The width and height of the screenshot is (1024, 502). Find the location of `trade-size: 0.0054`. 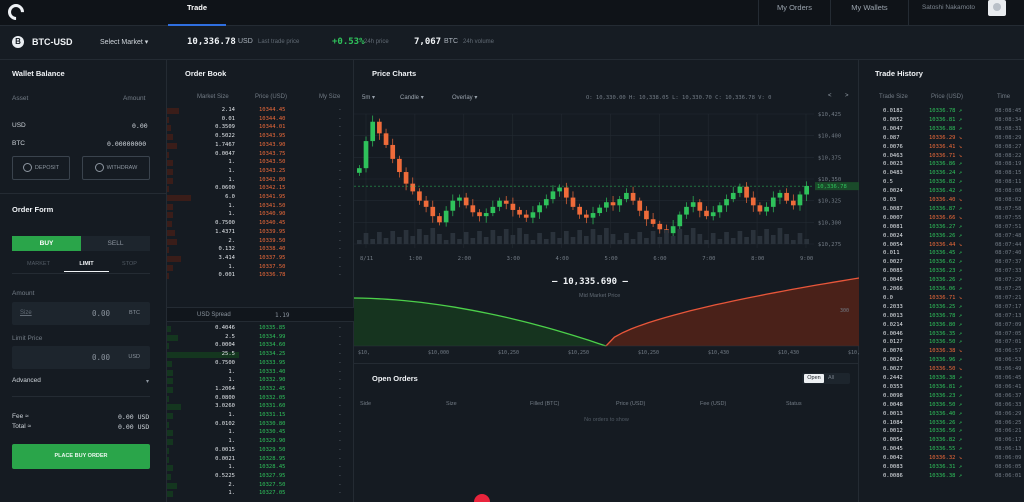

trade-size: 0.0054 is located at coordinates (893, 244).